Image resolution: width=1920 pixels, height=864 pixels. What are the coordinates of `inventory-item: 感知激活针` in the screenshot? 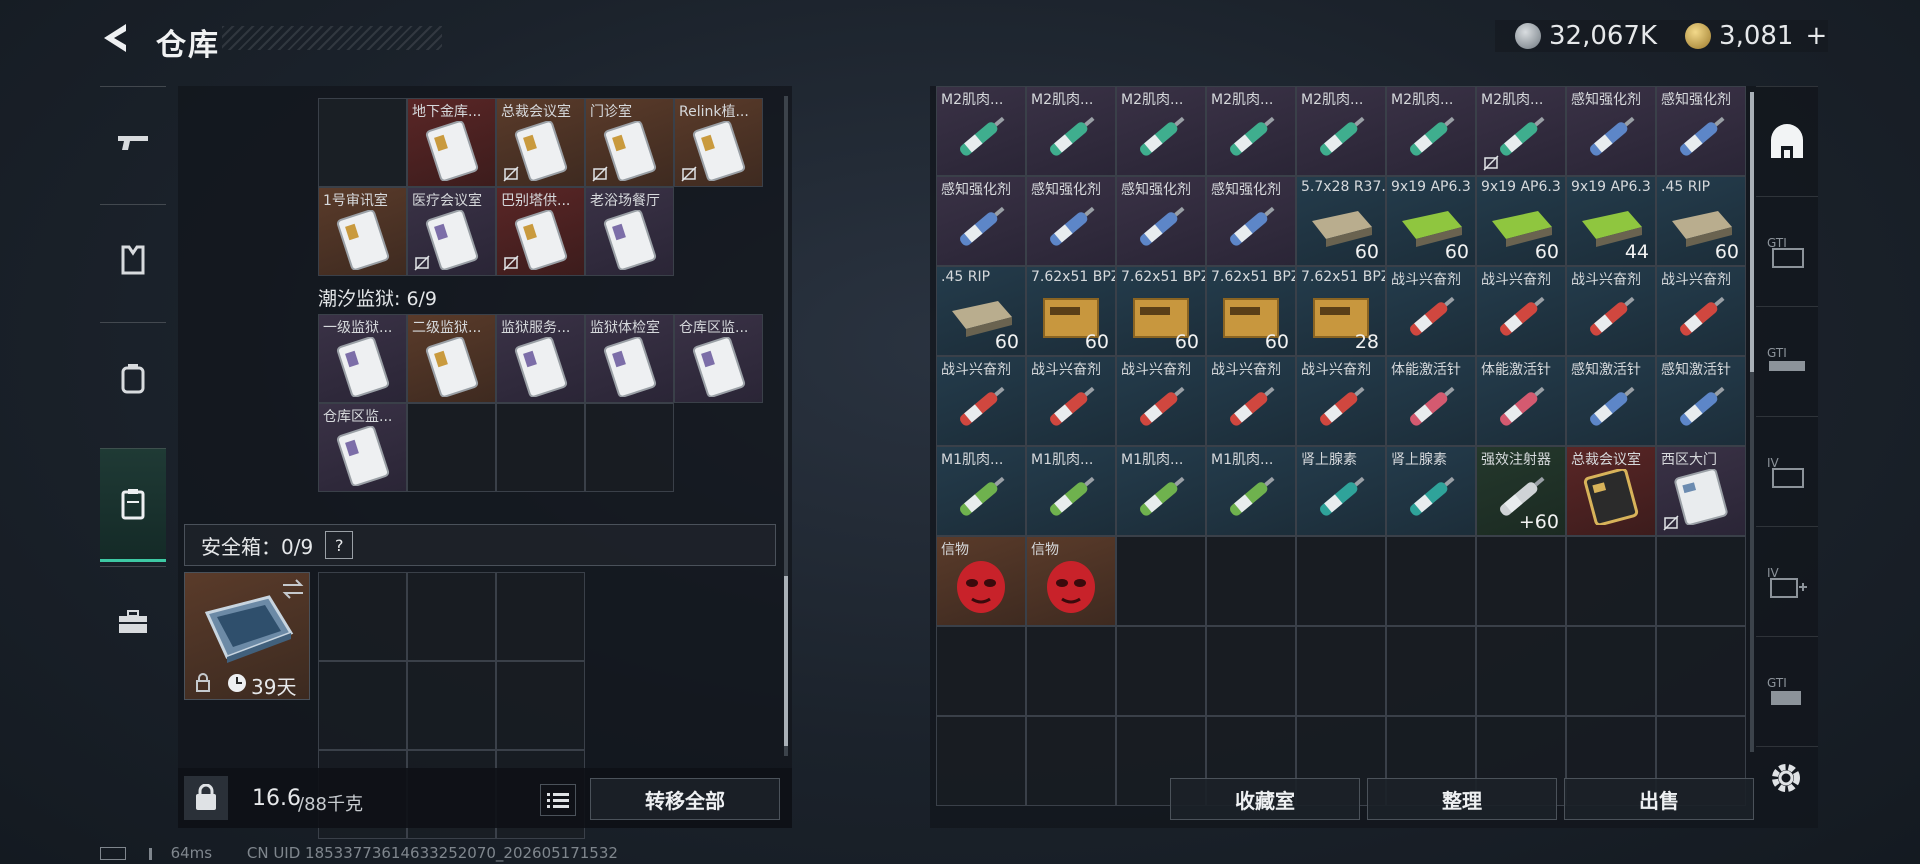 It's located at (1611, 401).